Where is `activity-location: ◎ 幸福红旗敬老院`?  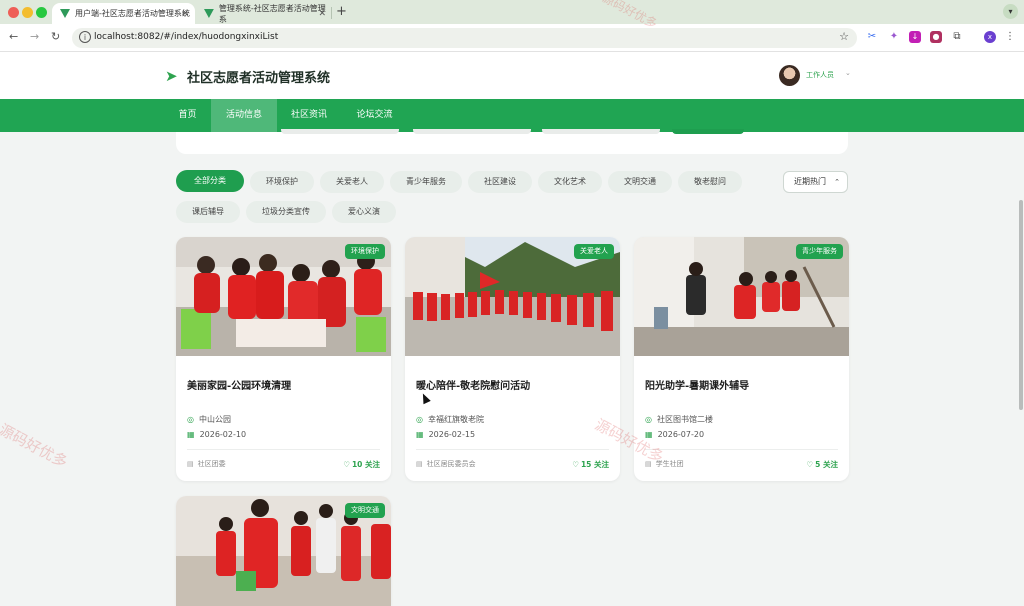 activity-location: ◎ 幸福红旗敬老院 is located at coordinates (450, 419).